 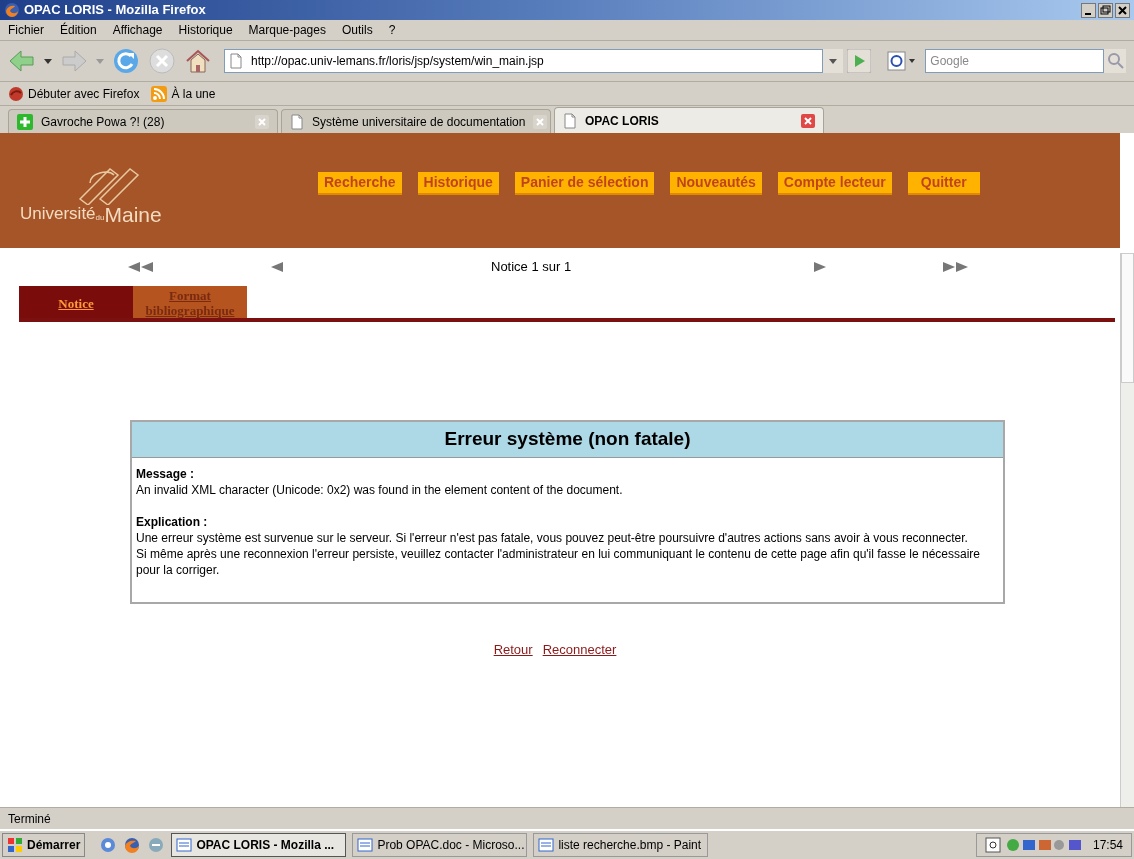 I want to click on windows-logo-icon, so click(x=15, y=845).